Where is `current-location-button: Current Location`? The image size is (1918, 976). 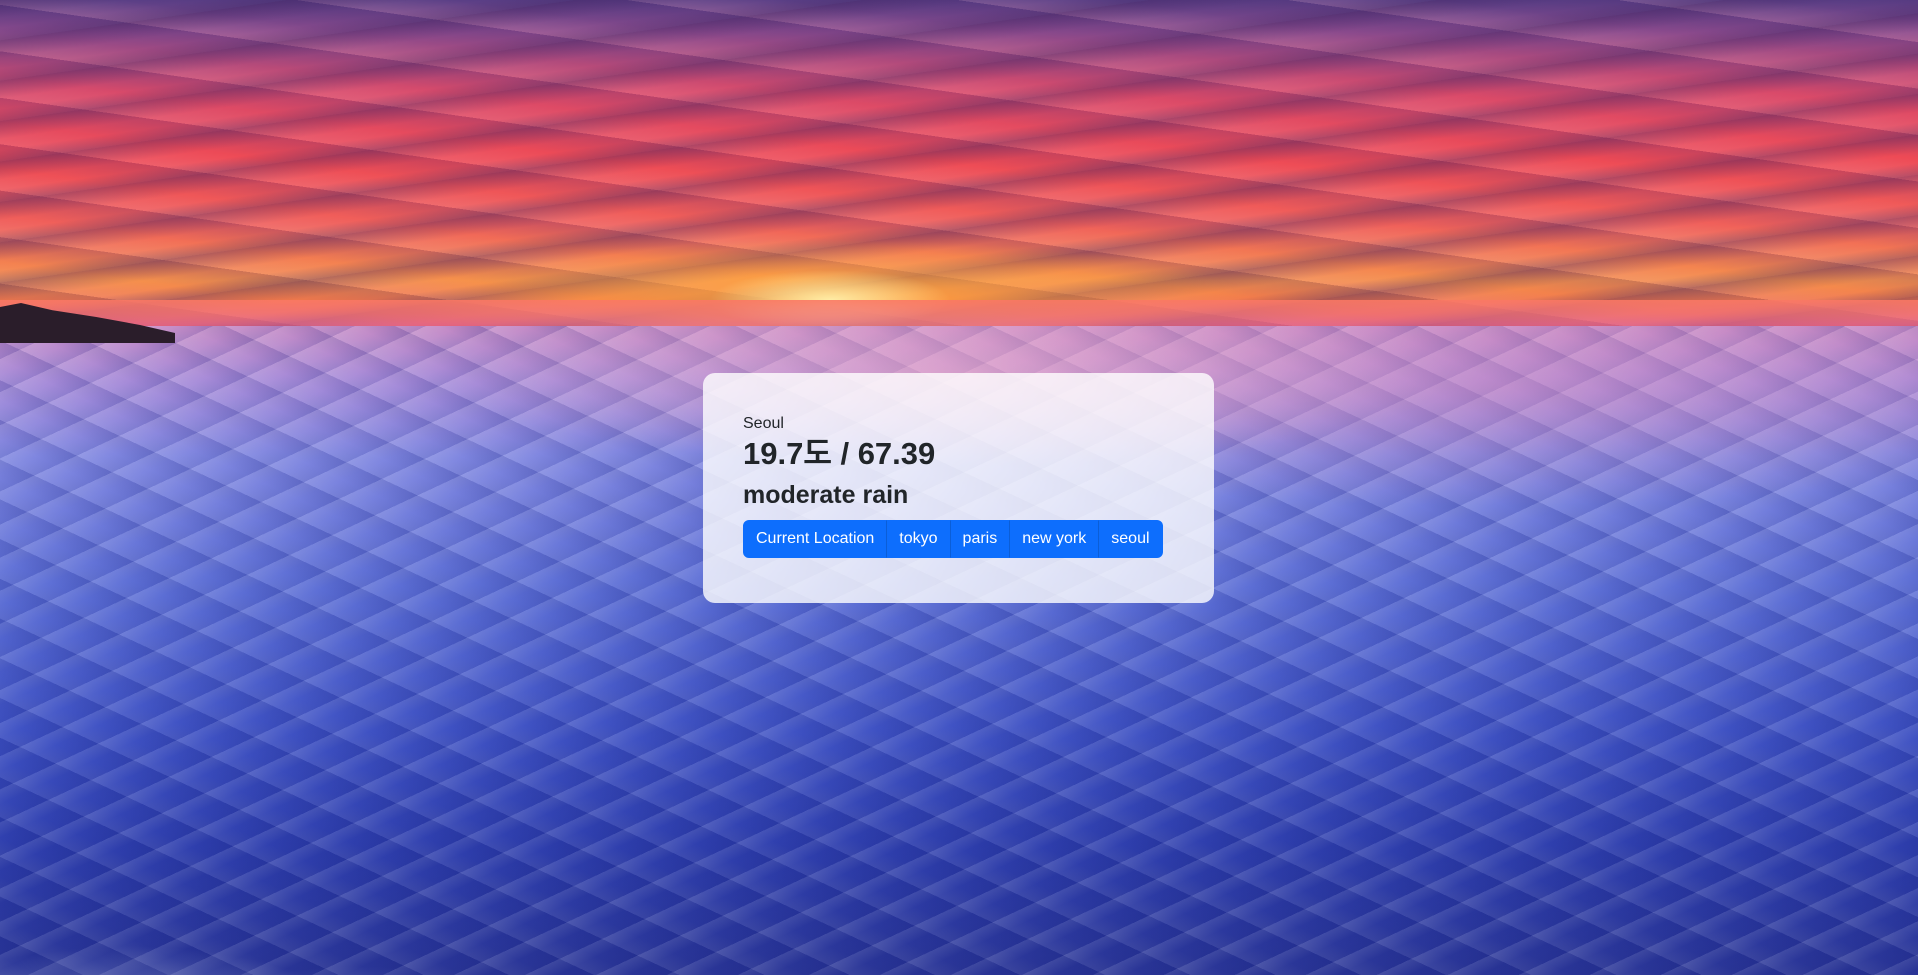 current-location-button: Current Location is located at coordinates (815, 539).